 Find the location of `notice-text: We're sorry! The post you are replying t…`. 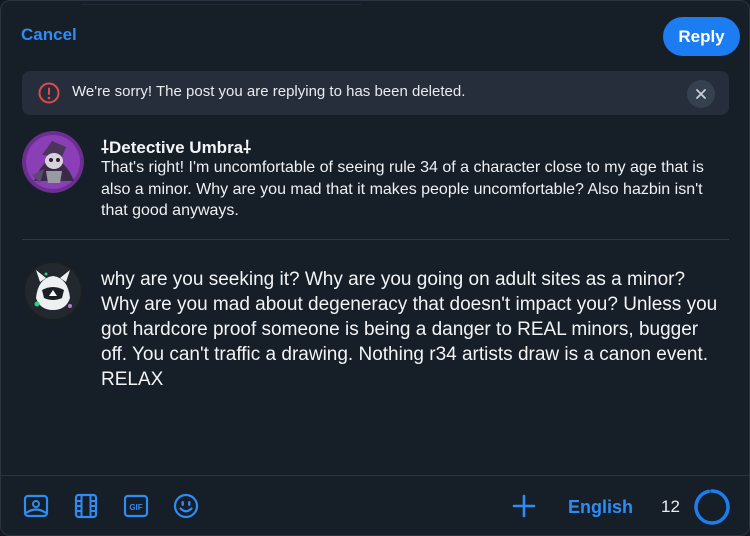

notice-text: We're sorry! The post you are replying t… is located at coordinates (269, 91).